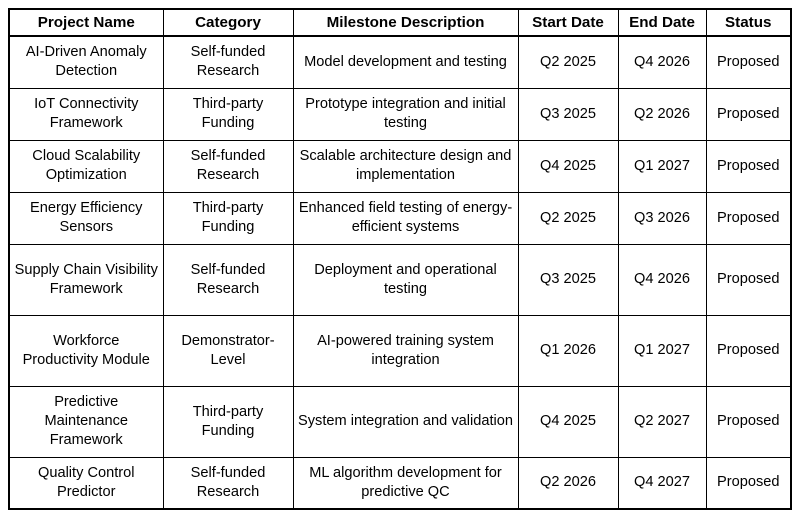  Describe the element at coordinates (662, 22) in the screenshot. I see `column-header-end-date: End Date` at that location.